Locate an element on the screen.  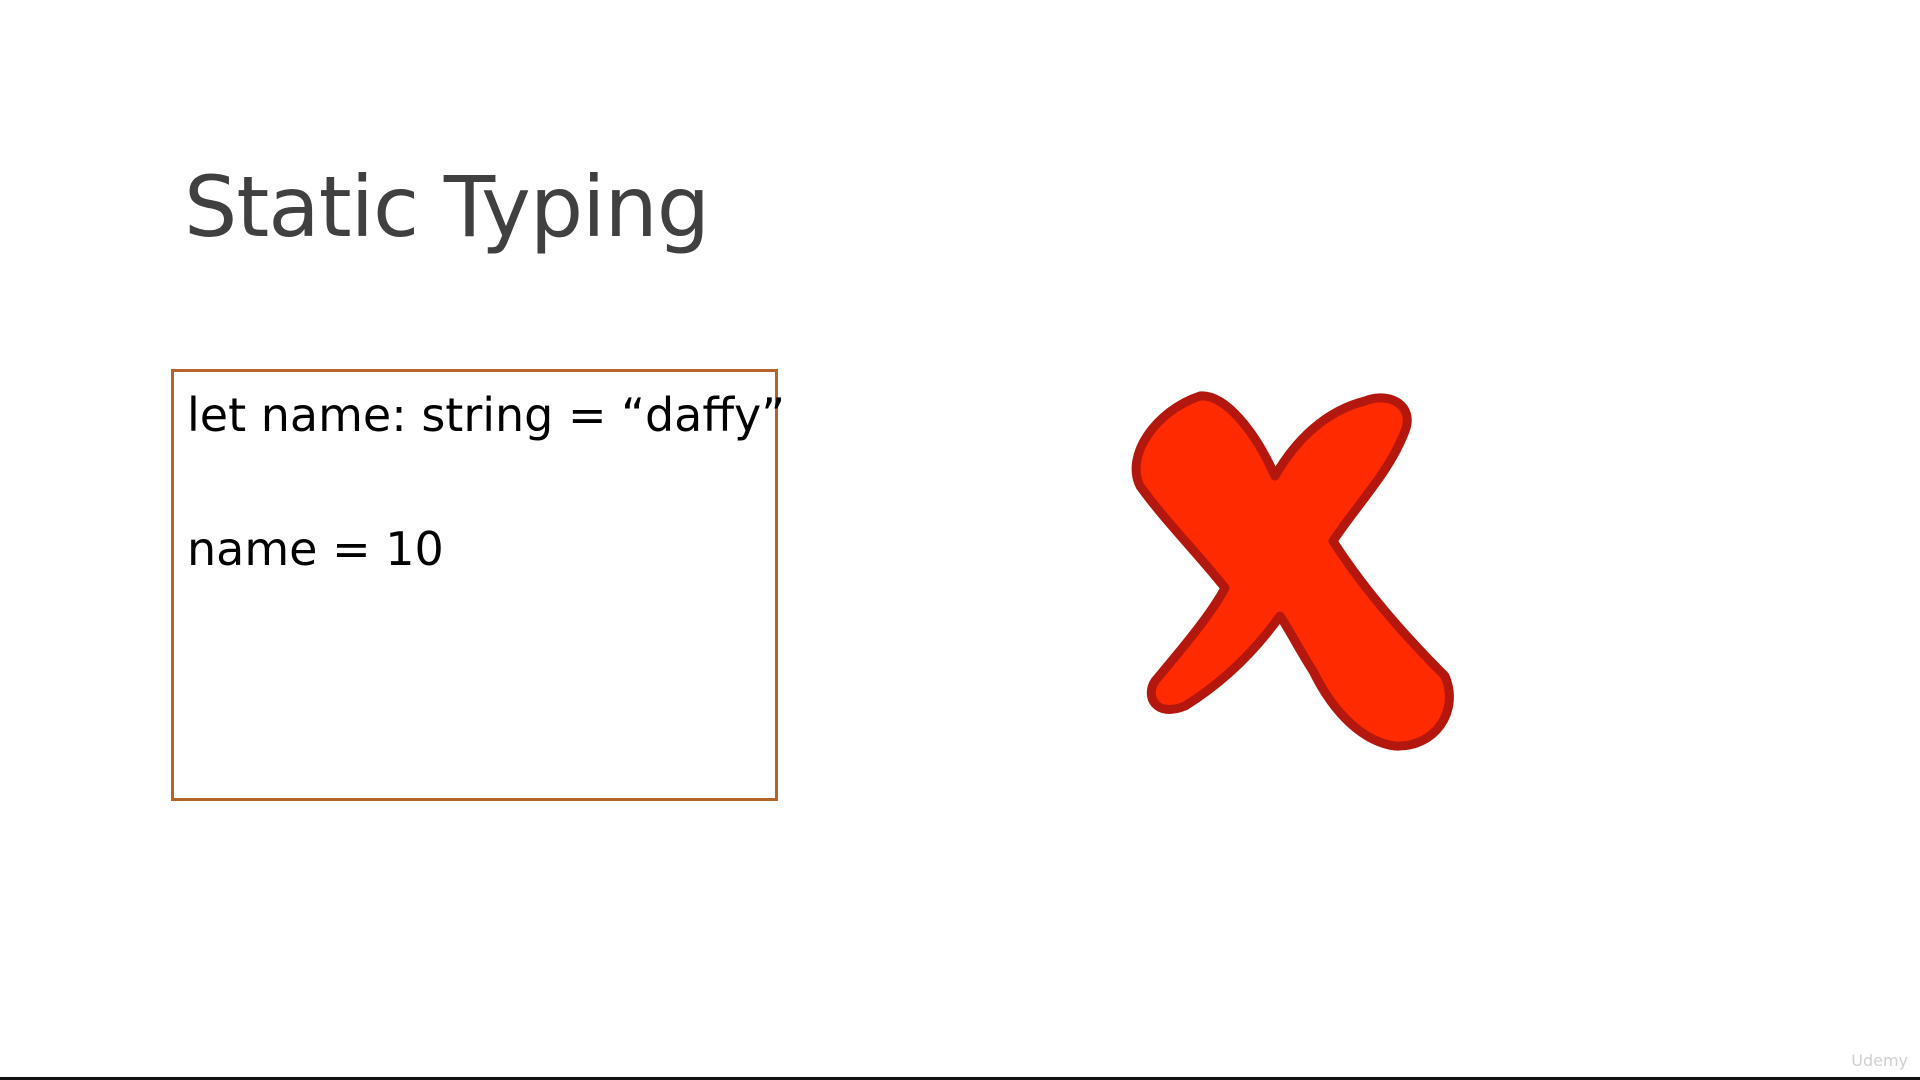
code-line-declaration: let name: string = “daffy” is located at coordinates (486, 415).